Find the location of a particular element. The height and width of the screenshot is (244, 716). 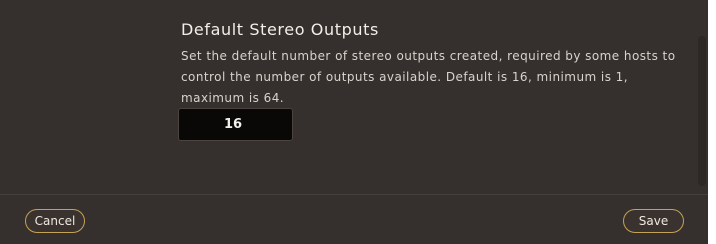

cancel-button: Cancel is located at coordinates (55, 221).